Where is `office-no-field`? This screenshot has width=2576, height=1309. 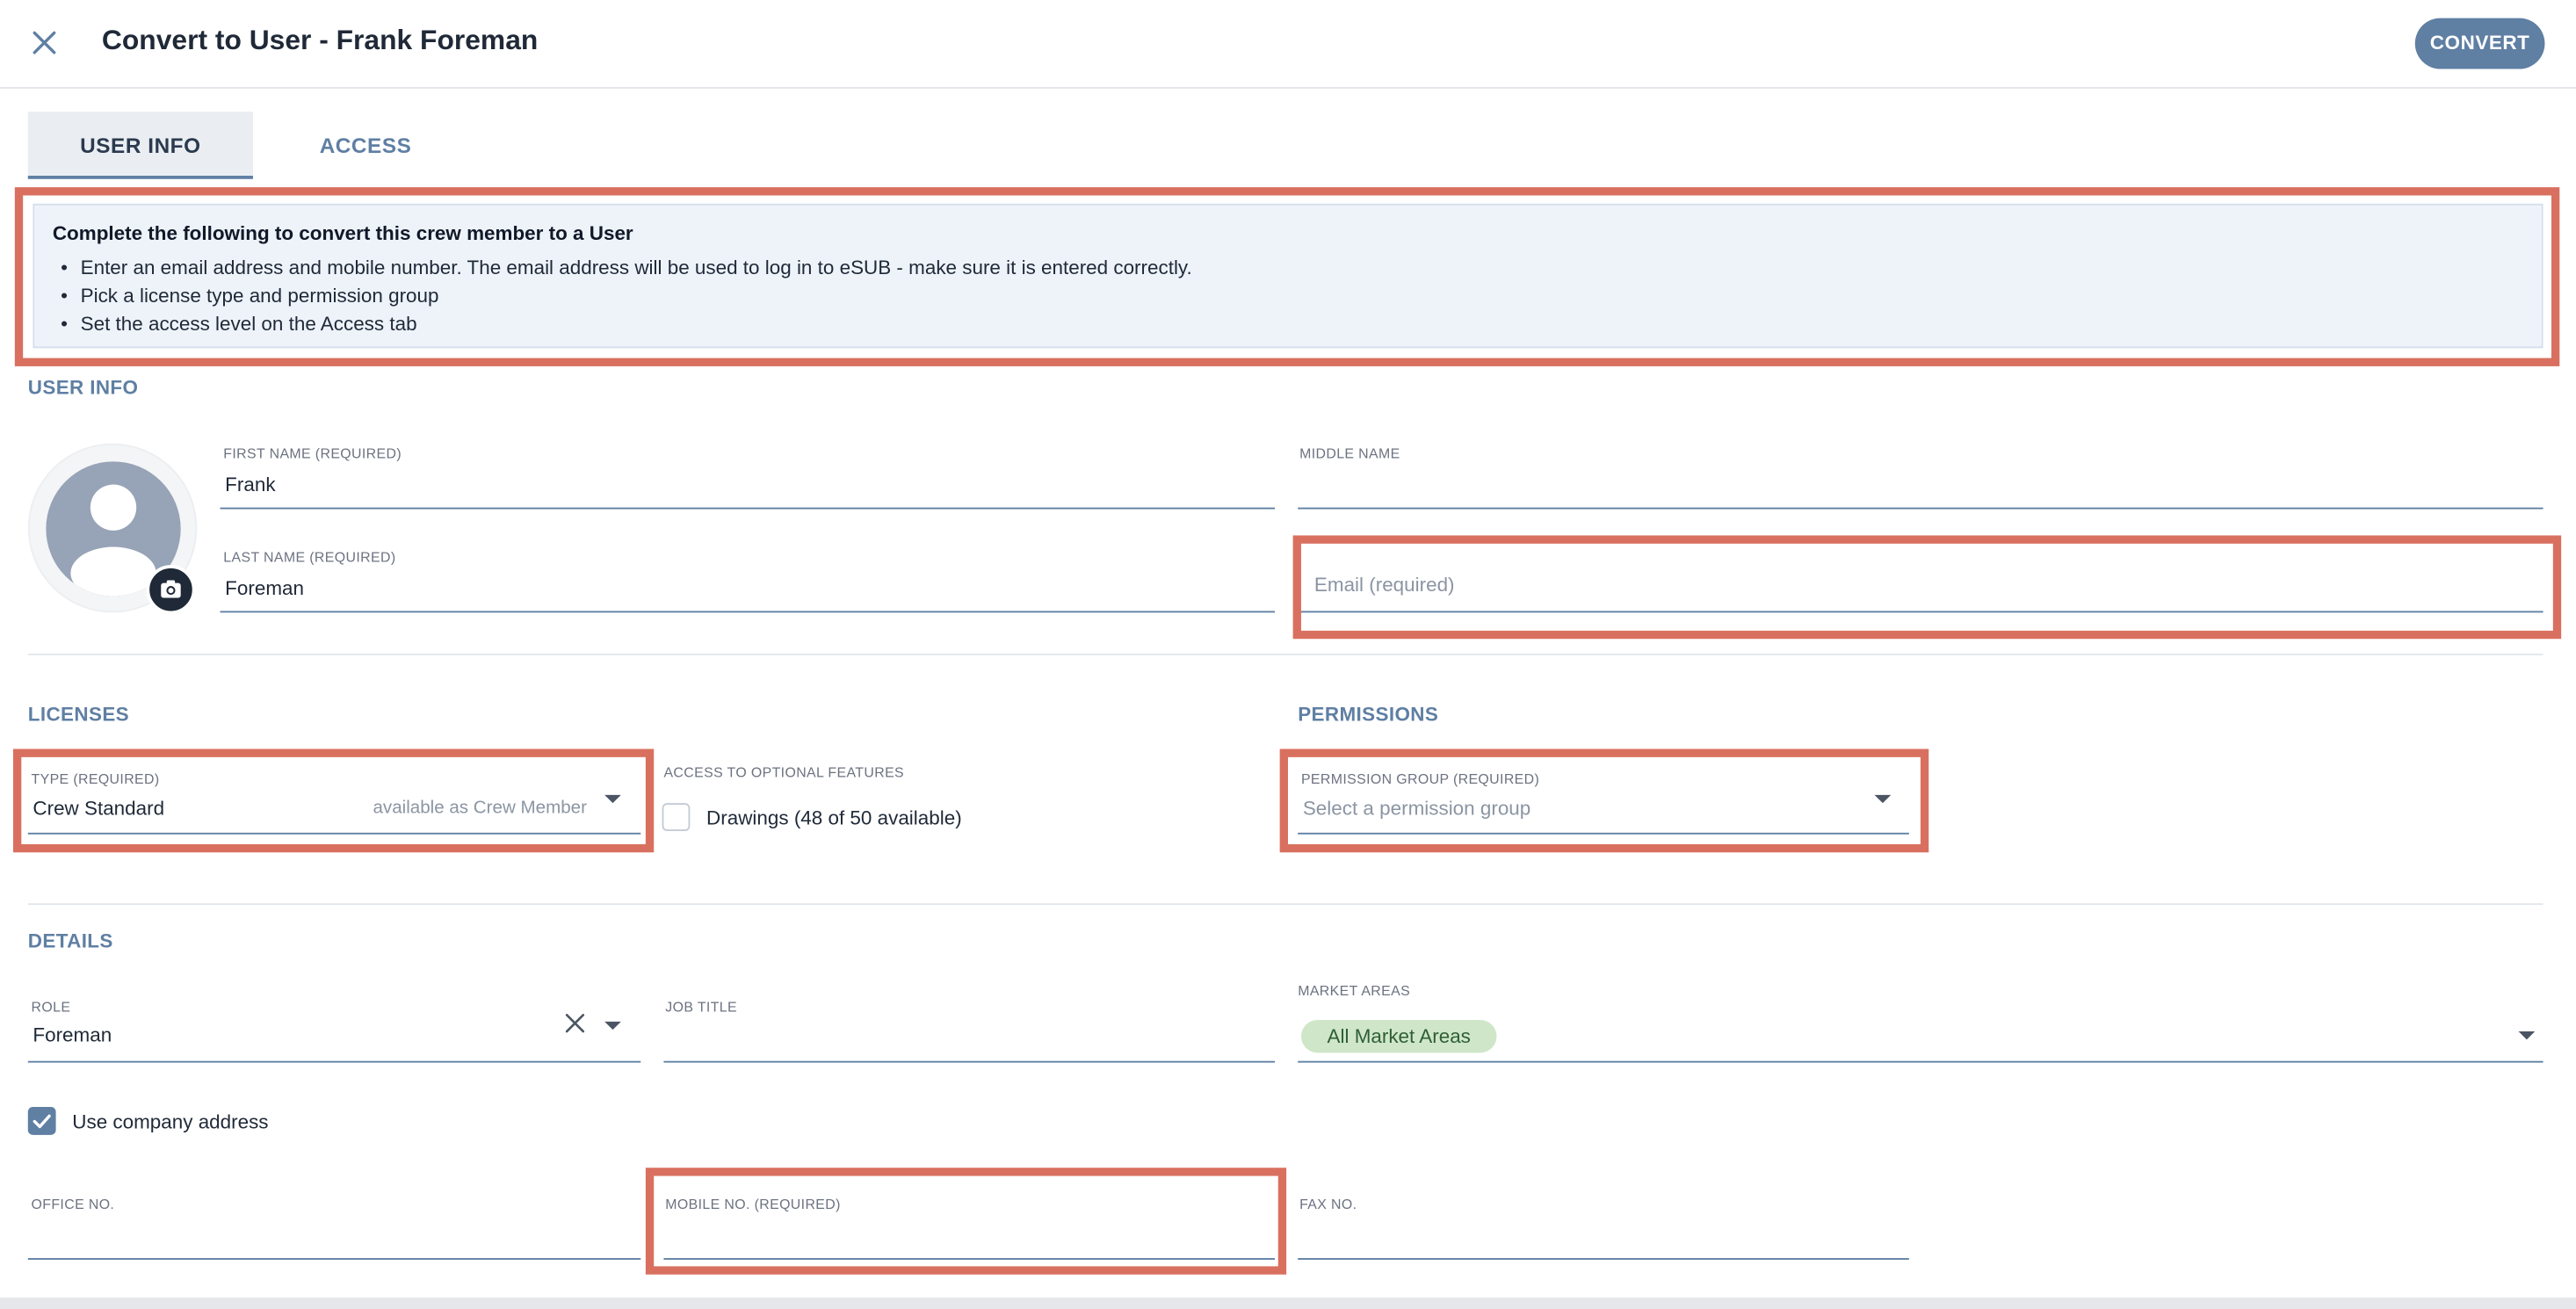 office-no-field is located at coordinates (334, 1235).